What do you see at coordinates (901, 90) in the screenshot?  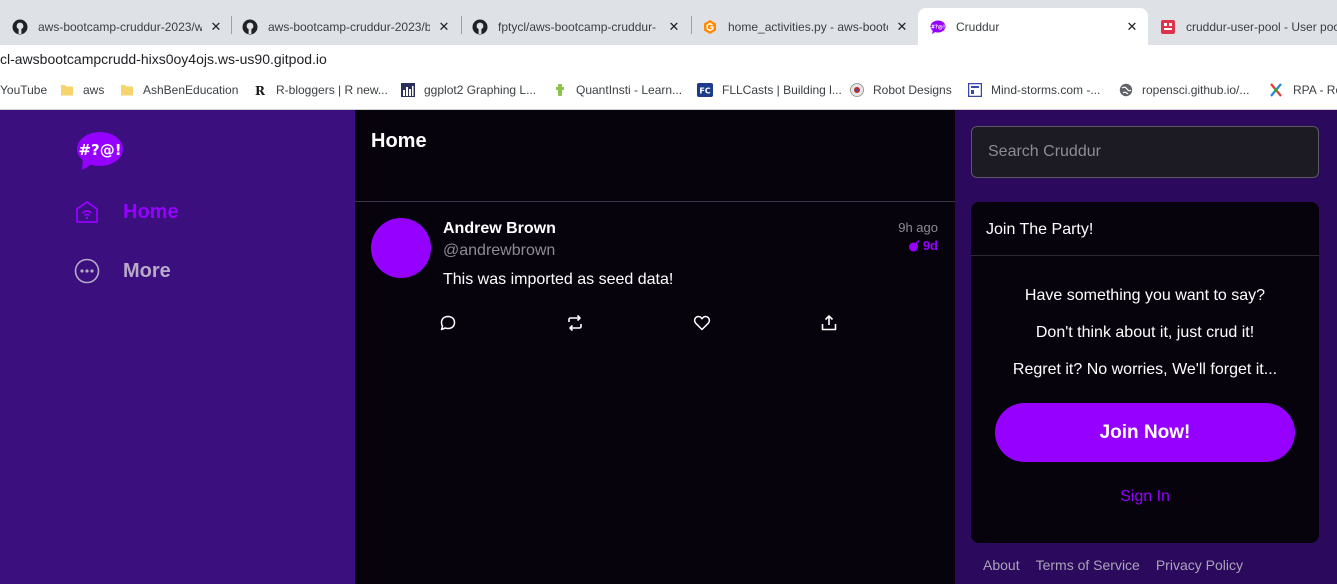 I see `bookmark-robot-designs: Robot Designs` at bounding box center [901, 90].